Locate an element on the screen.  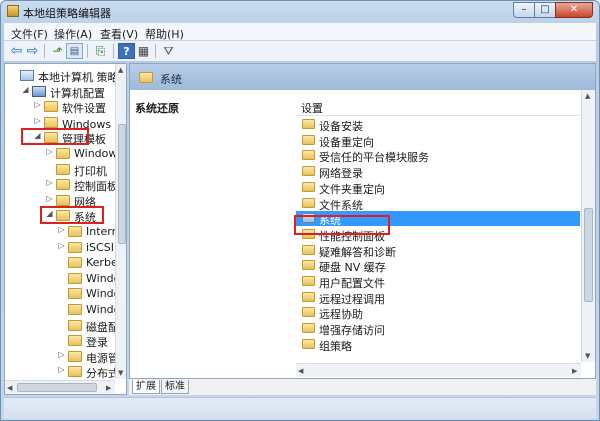
tree-item: 打印机 is located at coordinates (60, 170).